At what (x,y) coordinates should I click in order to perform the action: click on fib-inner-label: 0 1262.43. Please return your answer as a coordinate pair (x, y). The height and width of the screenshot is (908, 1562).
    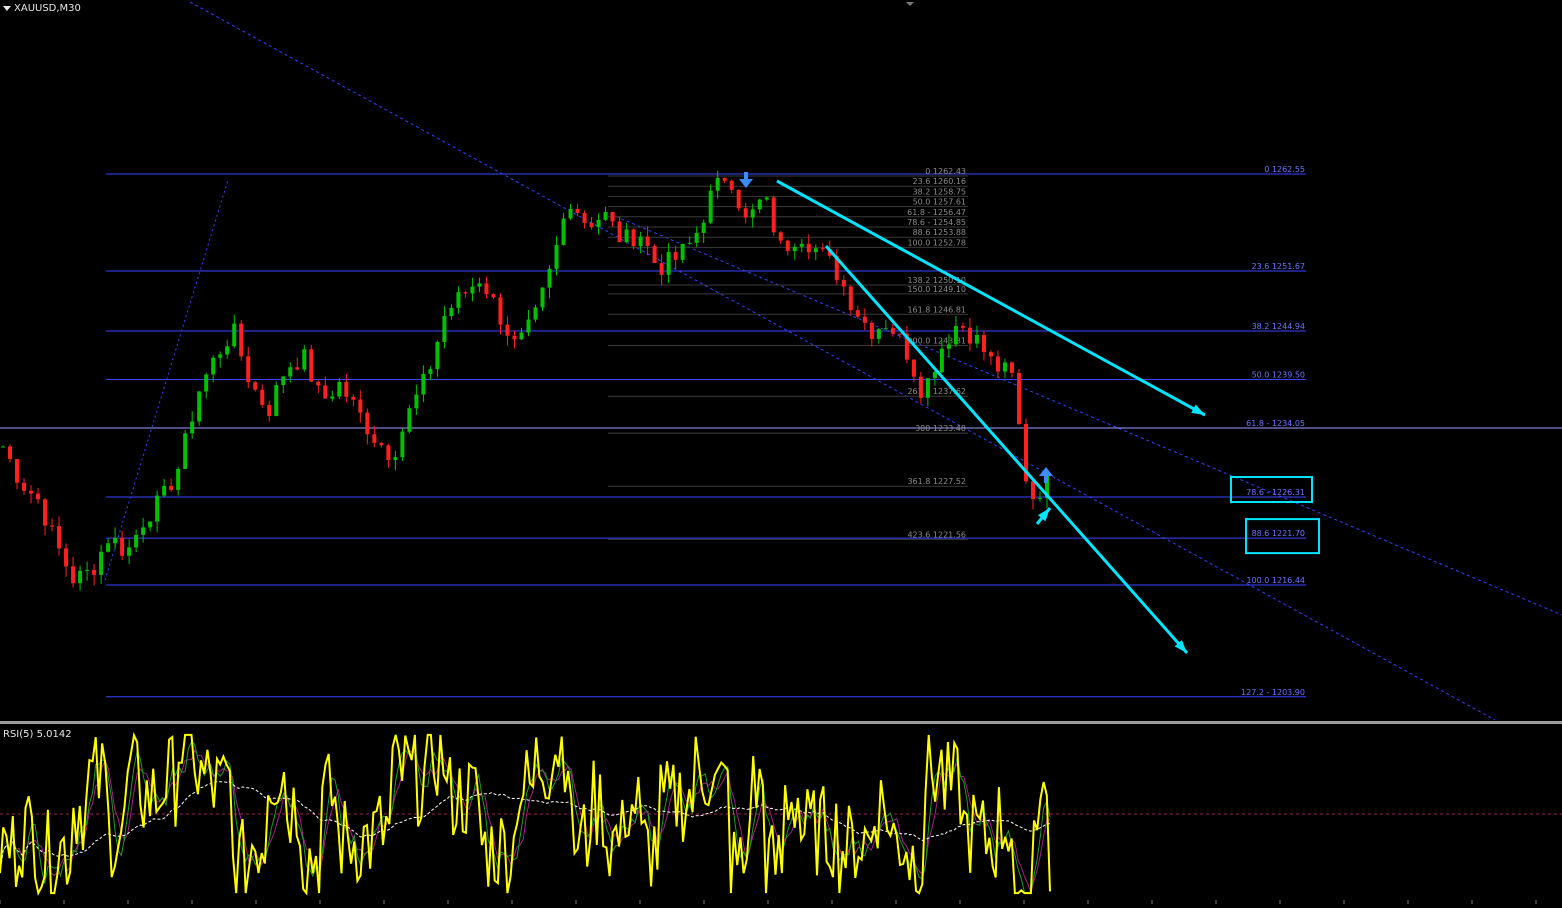
    Looking at the image, I should click on (945, 171).